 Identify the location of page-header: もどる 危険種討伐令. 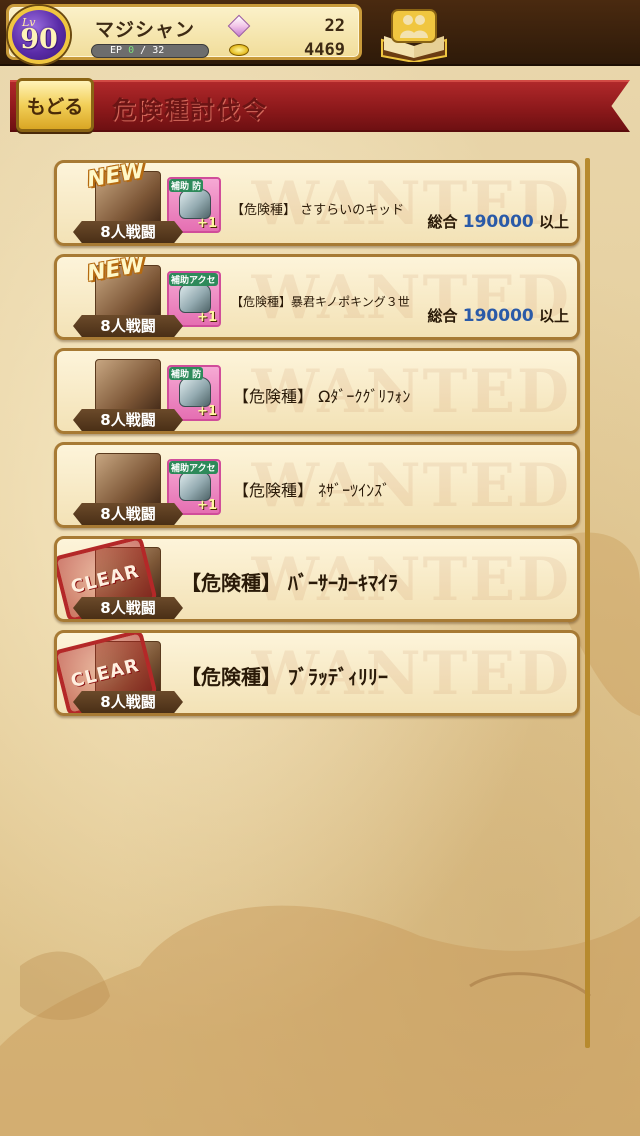
(320, 107).